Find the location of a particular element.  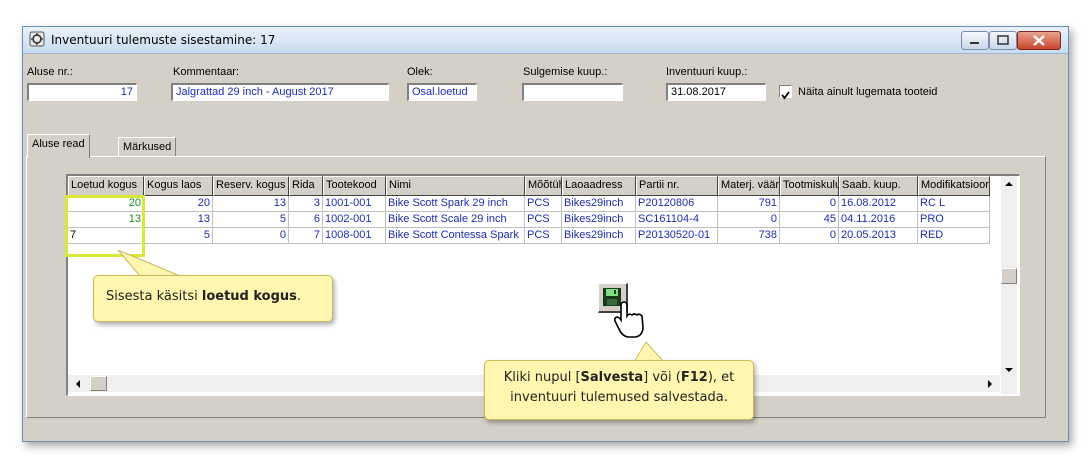

maximize-icon is located at coordinates (1003, 40).